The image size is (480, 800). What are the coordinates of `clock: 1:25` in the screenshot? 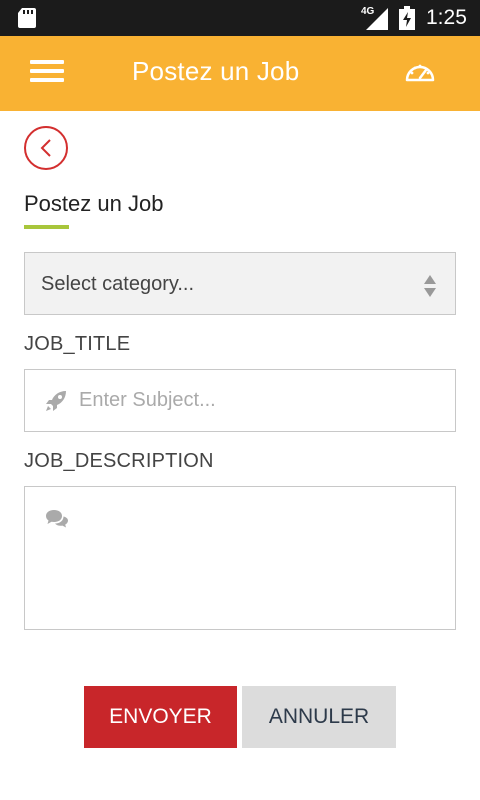 It's located at (446, 17).